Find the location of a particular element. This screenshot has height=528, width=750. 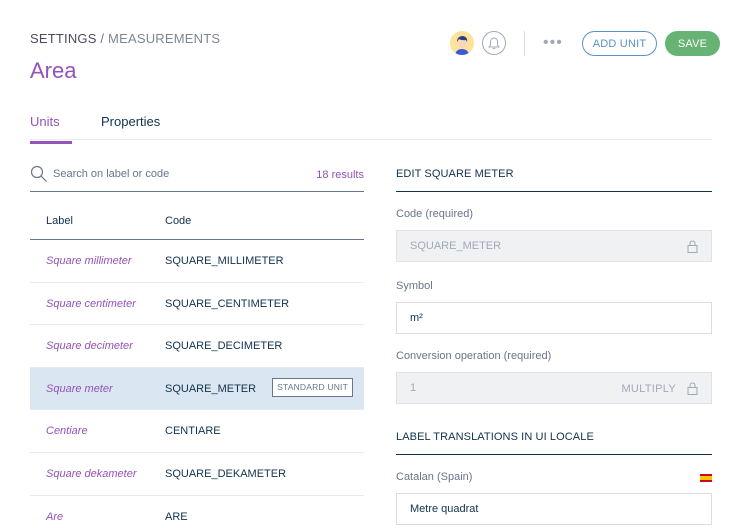

table-row: Square centimeter SQUARE_CENTIMETER is located at coordinates (197, 304).